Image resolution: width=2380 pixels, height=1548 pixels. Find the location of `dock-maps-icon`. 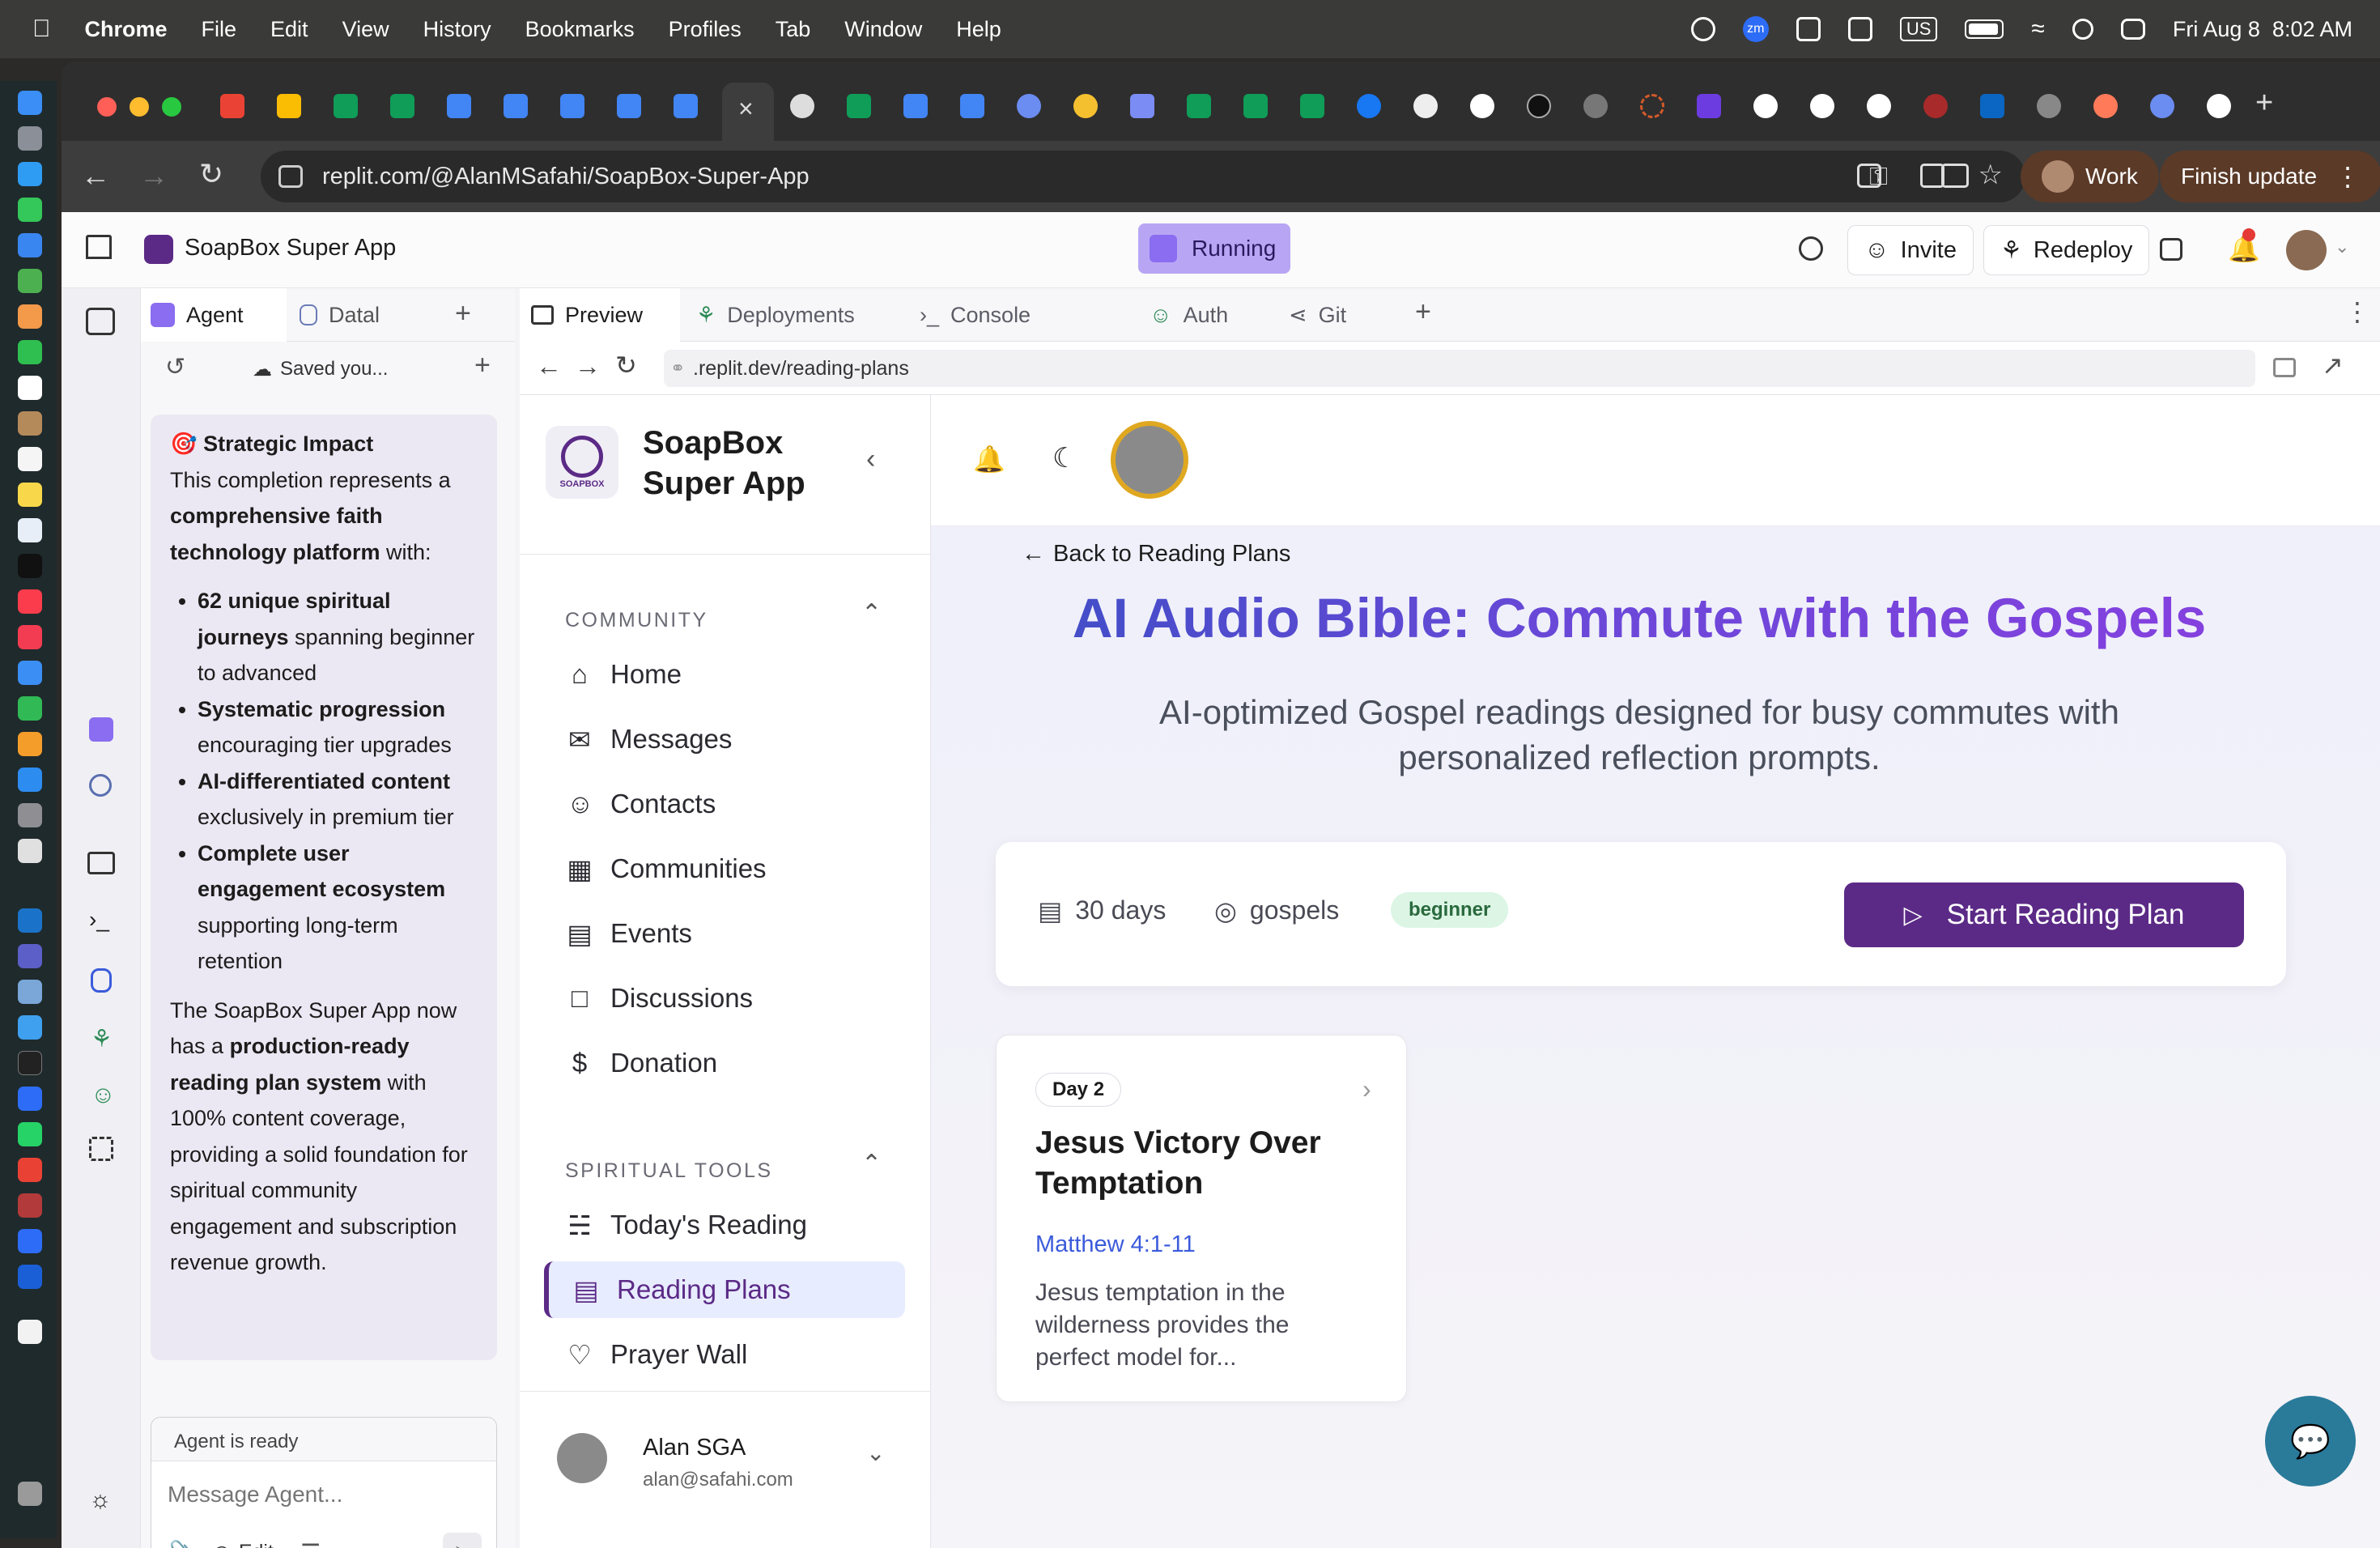

dock-maps-icon is located at coordinates (30, 281).